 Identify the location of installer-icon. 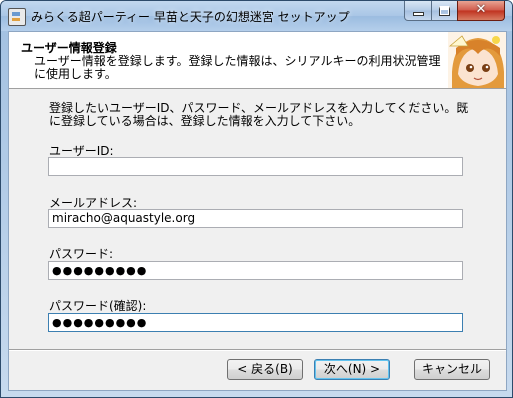
(17, 17).